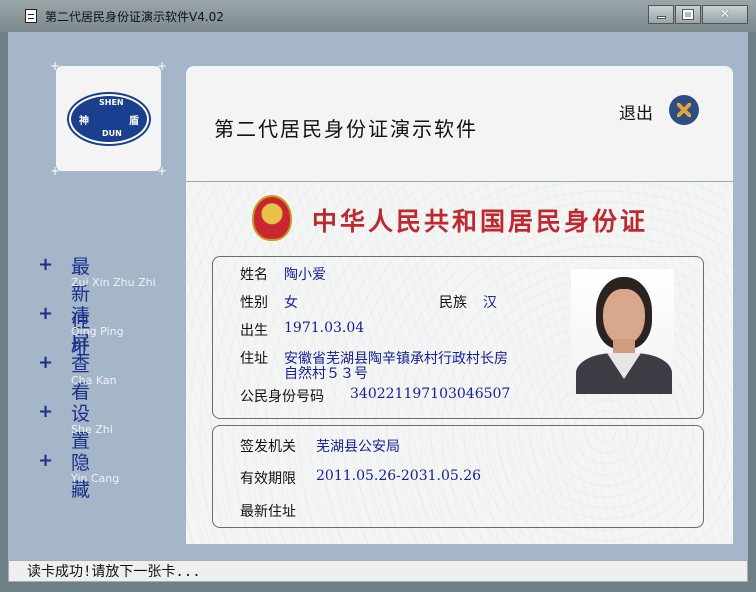  What do you see at coordinates (490, 303) in the screenshot?
I see `ethnicity-value: 汉` at bounding box center [490, 303].